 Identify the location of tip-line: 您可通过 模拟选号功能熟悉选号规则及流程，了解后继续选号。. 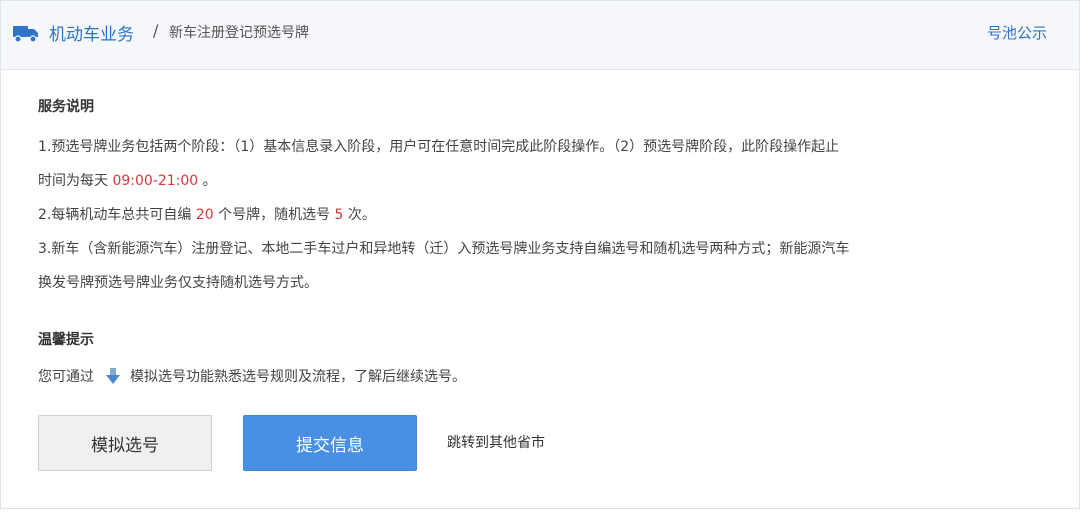
(252, 376).